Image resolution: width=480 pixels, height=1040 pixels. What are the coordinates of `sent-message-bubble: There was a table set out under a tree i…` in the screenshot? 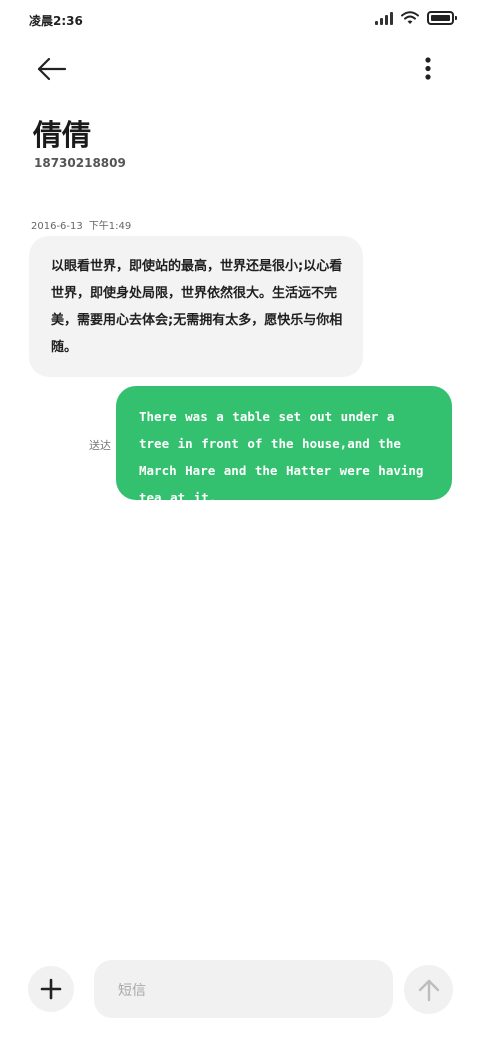 It's located at (284, 445).